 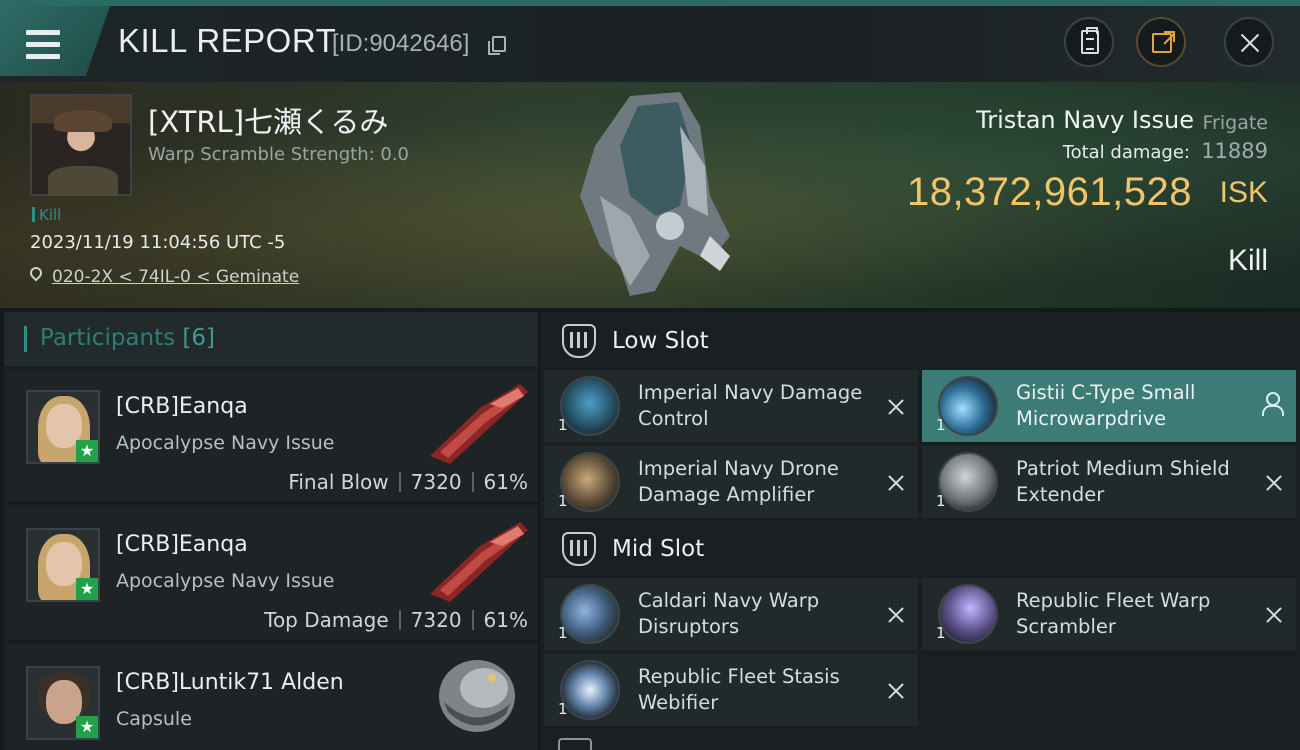 What do you see at coordinates (436, 620) in the screenshot?
I see `participant-damage: 7320` at bounding box center [436, 620].